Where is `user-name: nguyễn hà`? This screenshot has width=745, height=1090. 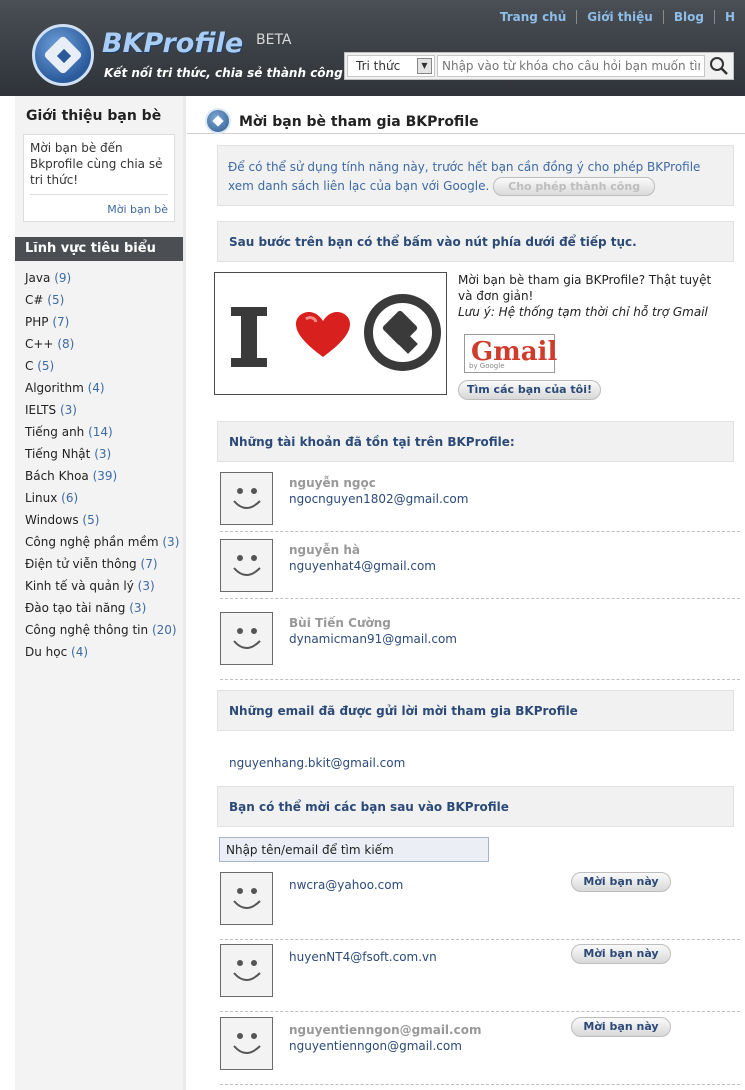 user-name: nguyễn hà is located at coordinates (324, 550).